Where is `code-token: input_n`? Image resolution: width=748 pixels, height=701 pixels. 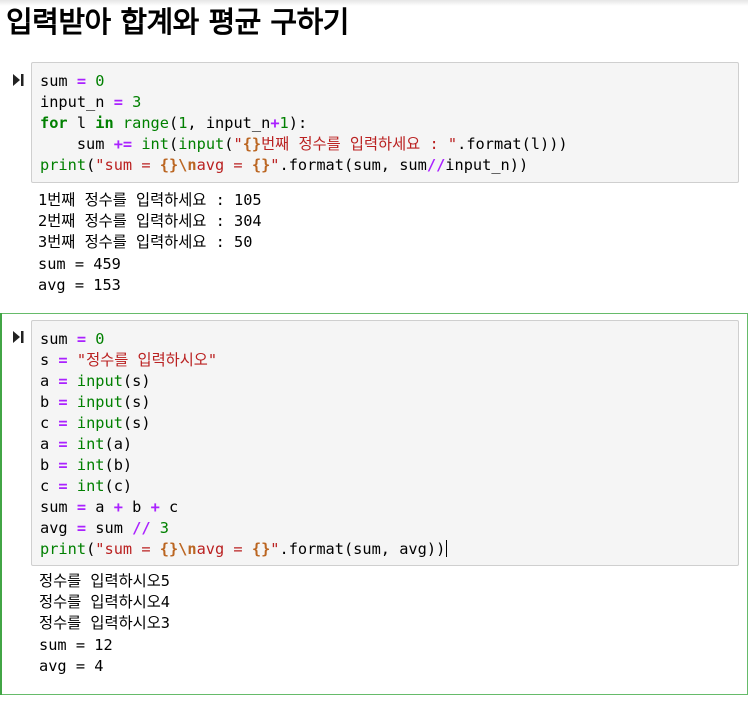 code-token: input_n is located at coordinates (77, 102).